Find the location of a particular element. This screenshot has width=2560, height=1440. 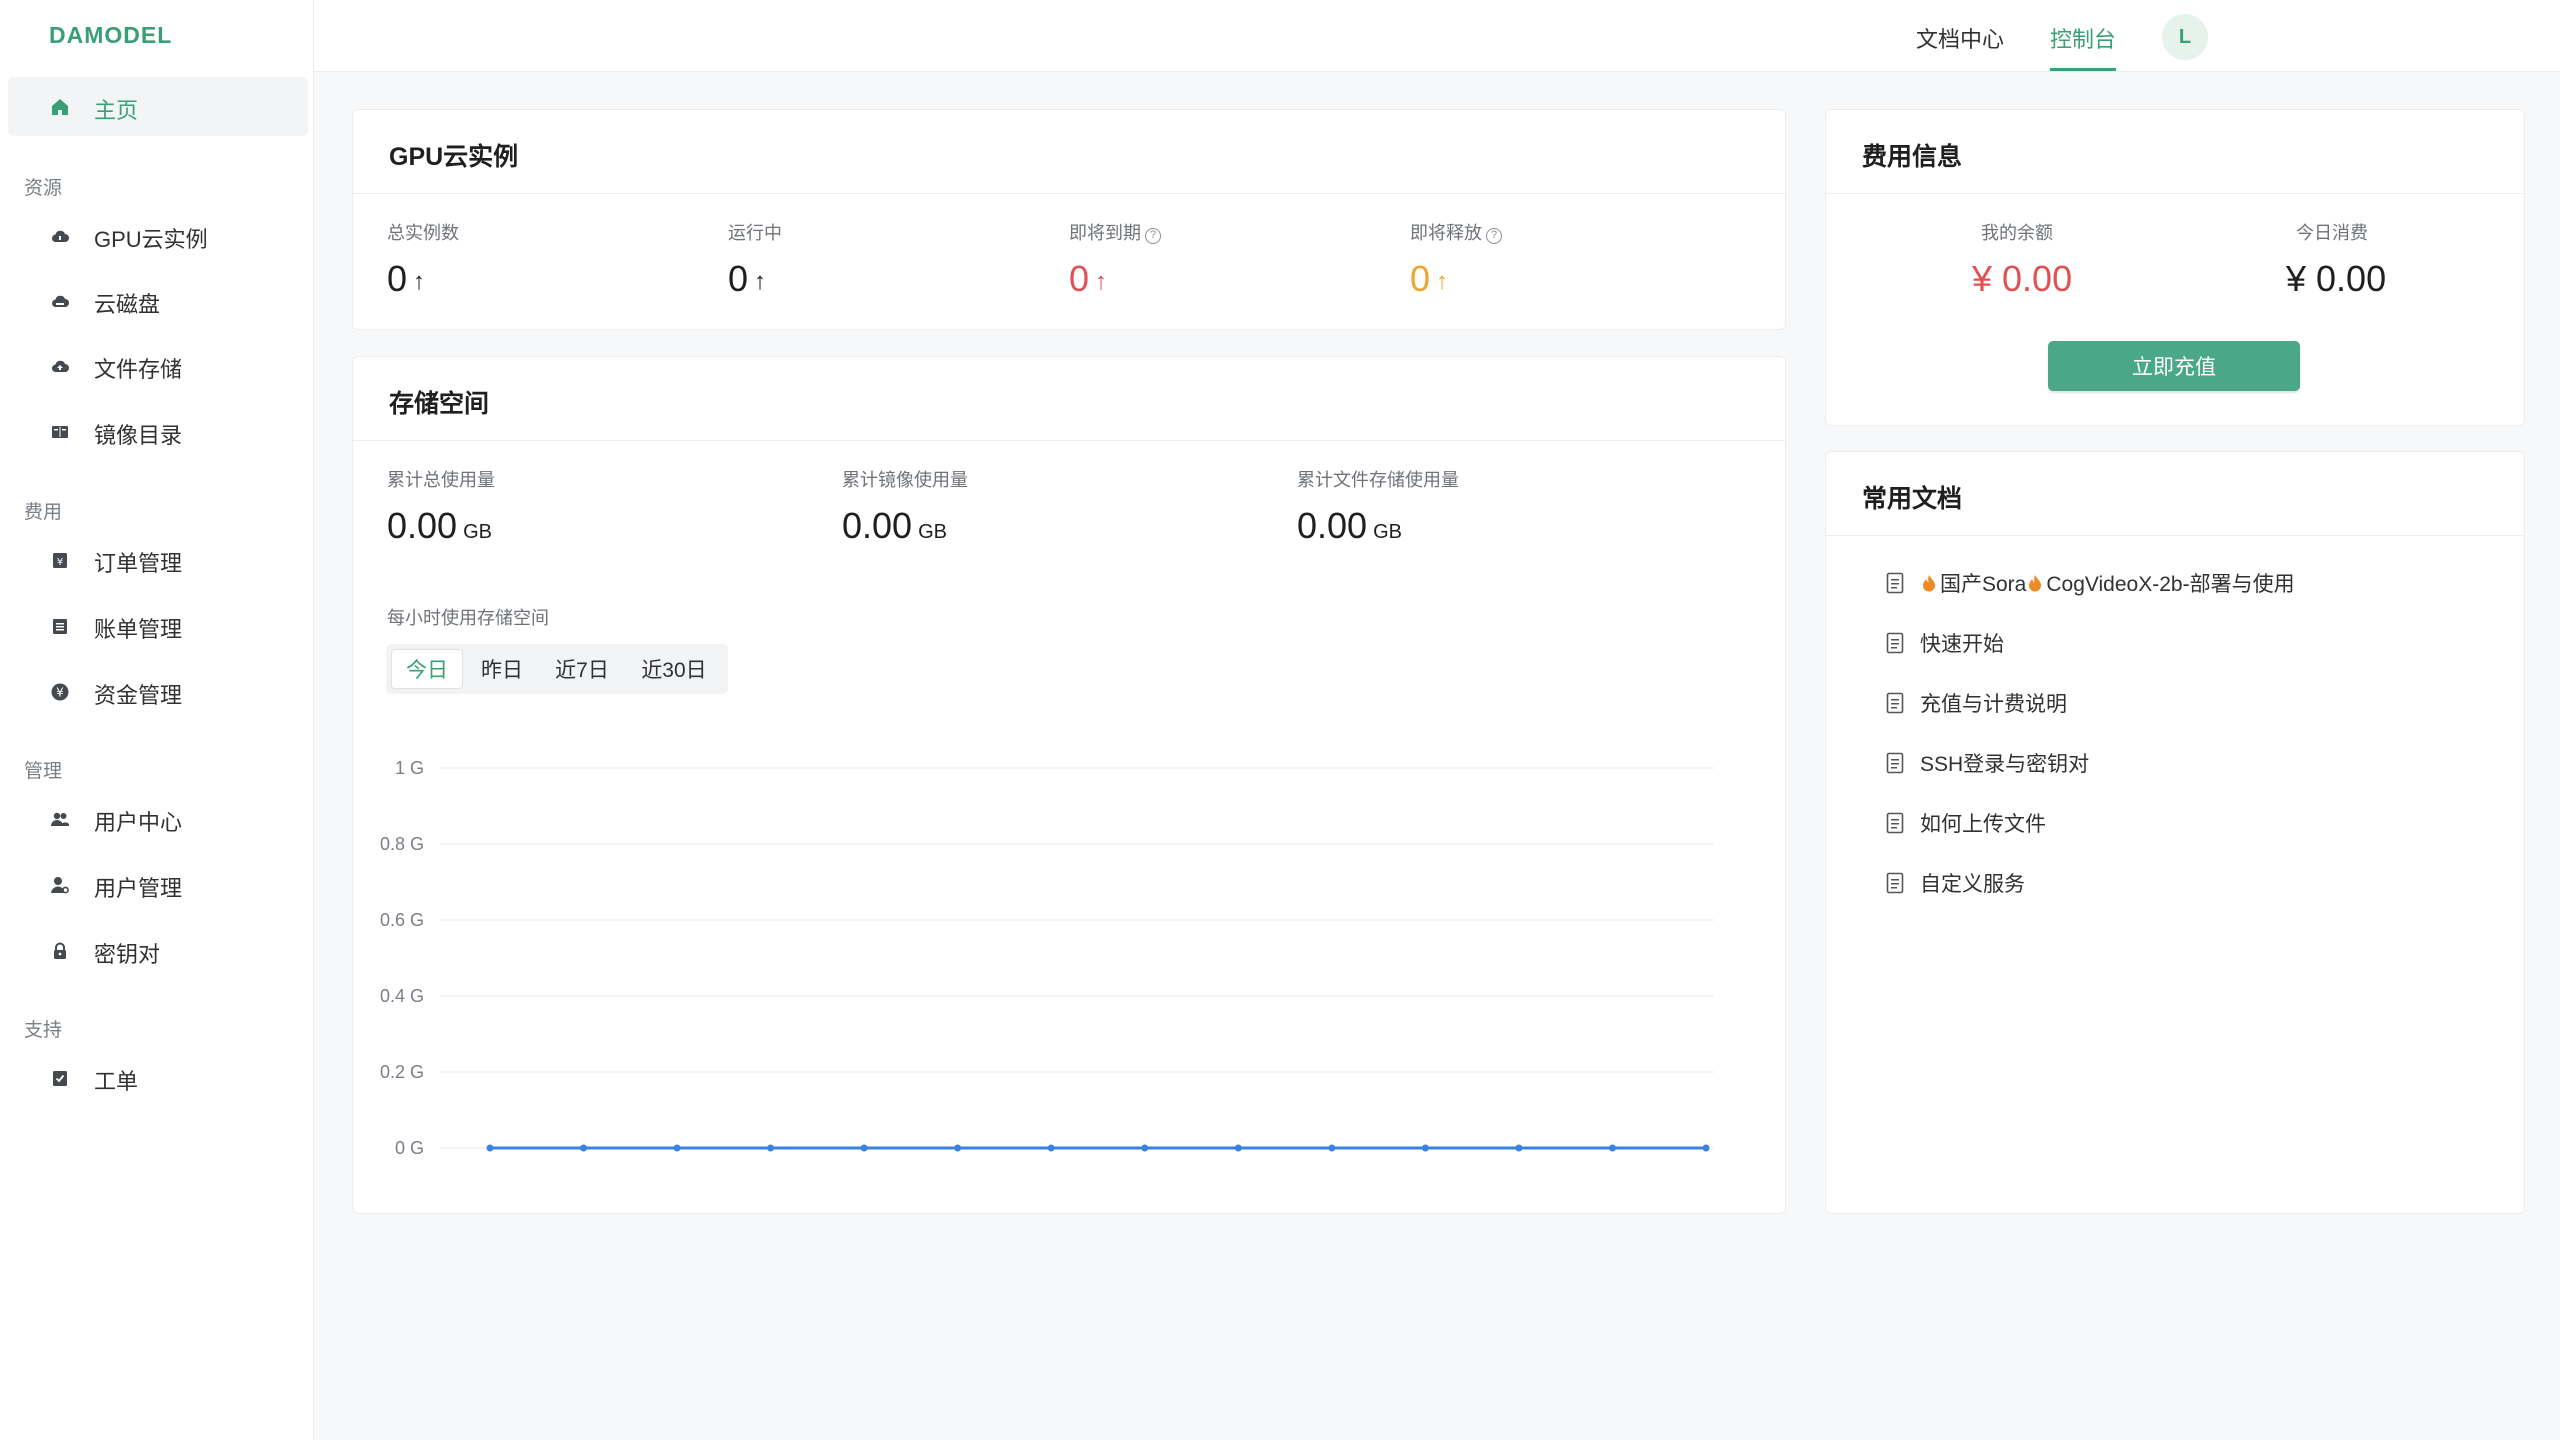

sidebar-item-label: 订单管理 is located at coordinates (138, 563).